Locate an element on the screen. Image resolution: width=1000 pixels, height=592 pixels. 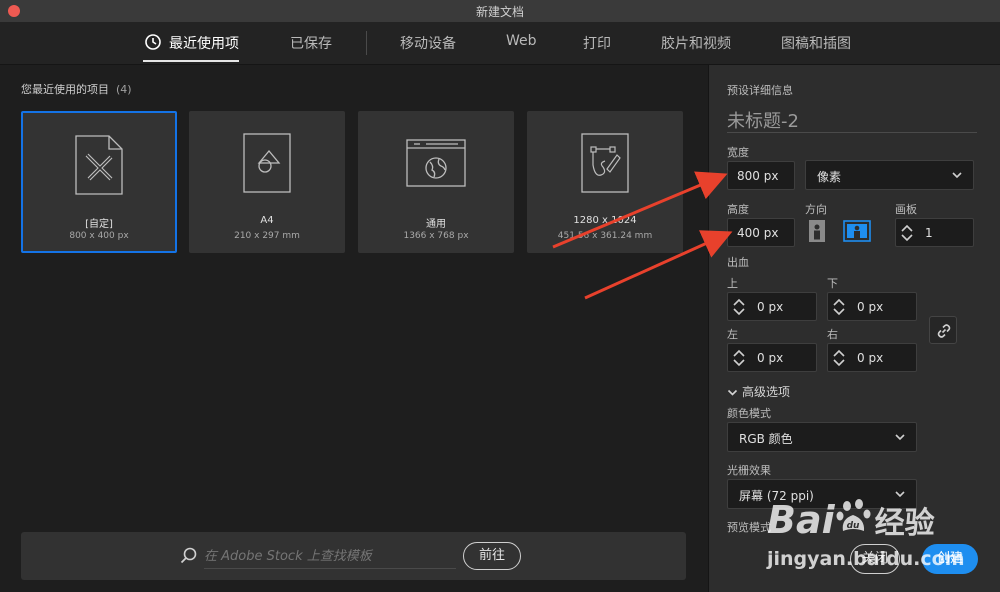
window-title-bar: 新建文档 is located at coordinates (500, 11).